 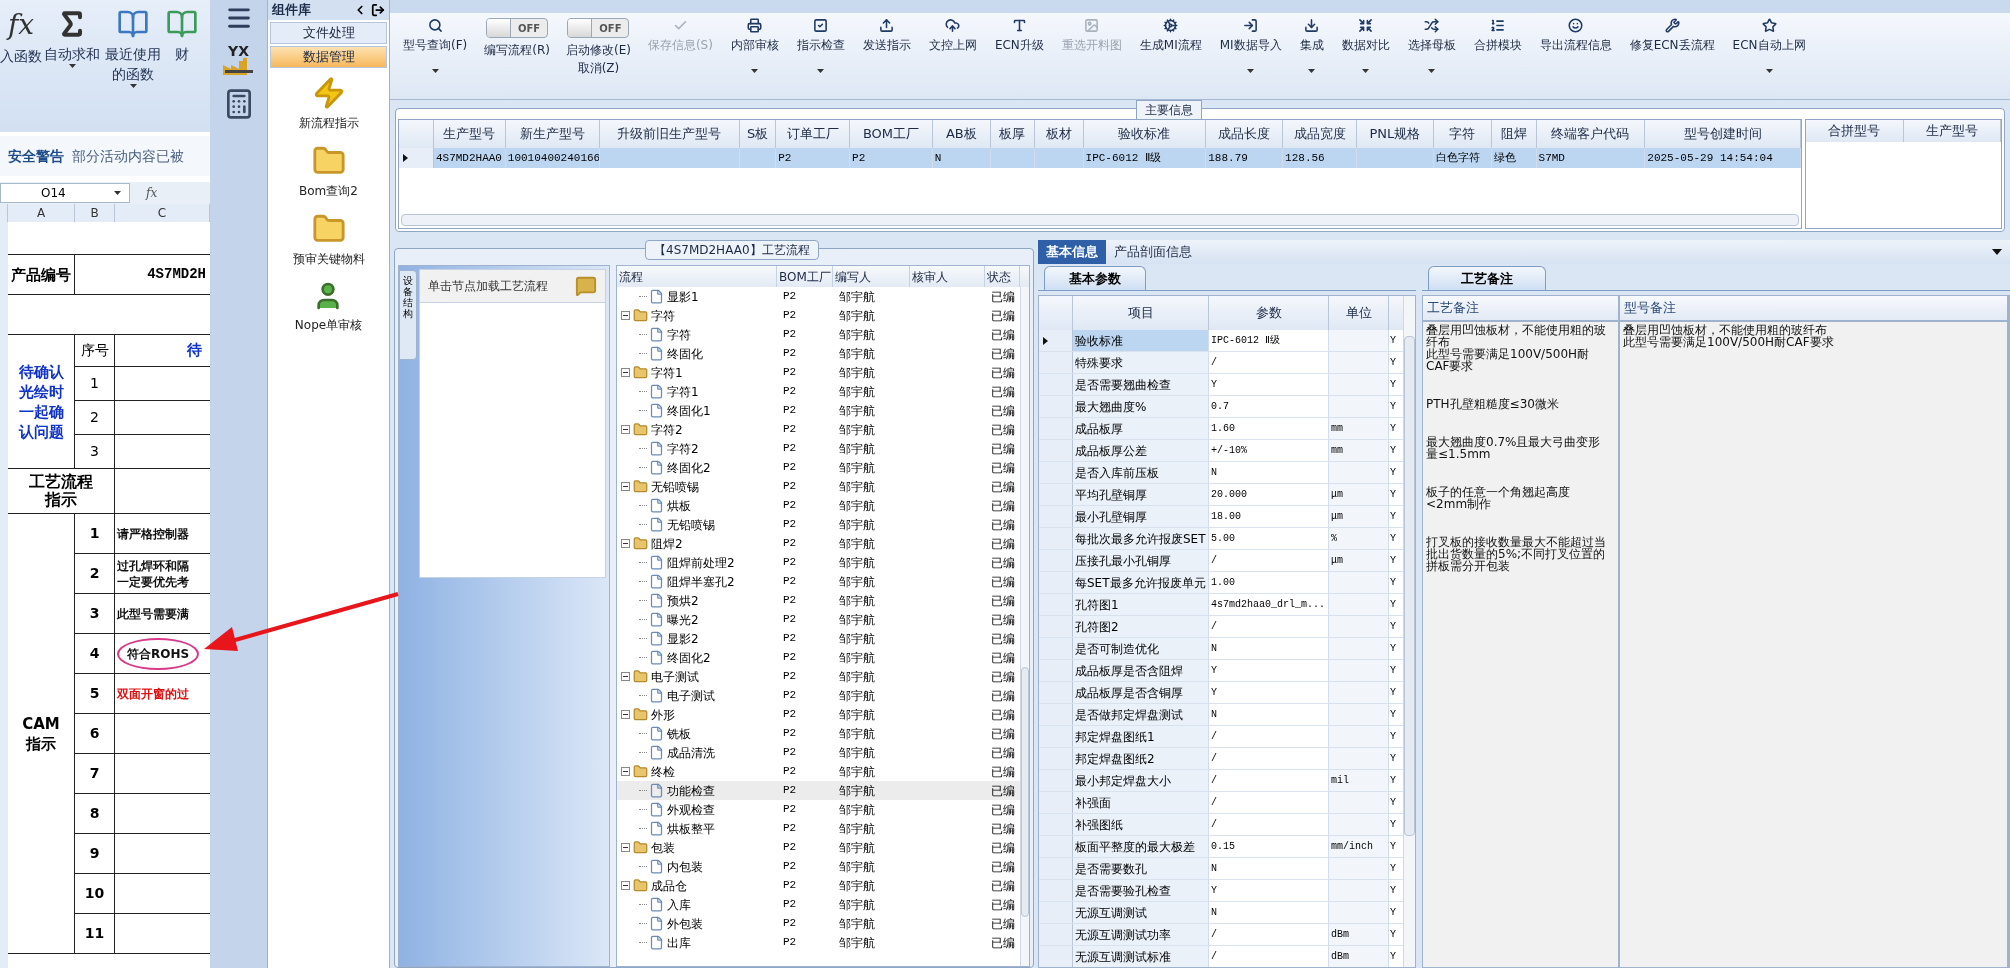 What do you see at coordinates (95, 213) in the screenshot?
I see `column-header: B` at bounding box center [95, 213].